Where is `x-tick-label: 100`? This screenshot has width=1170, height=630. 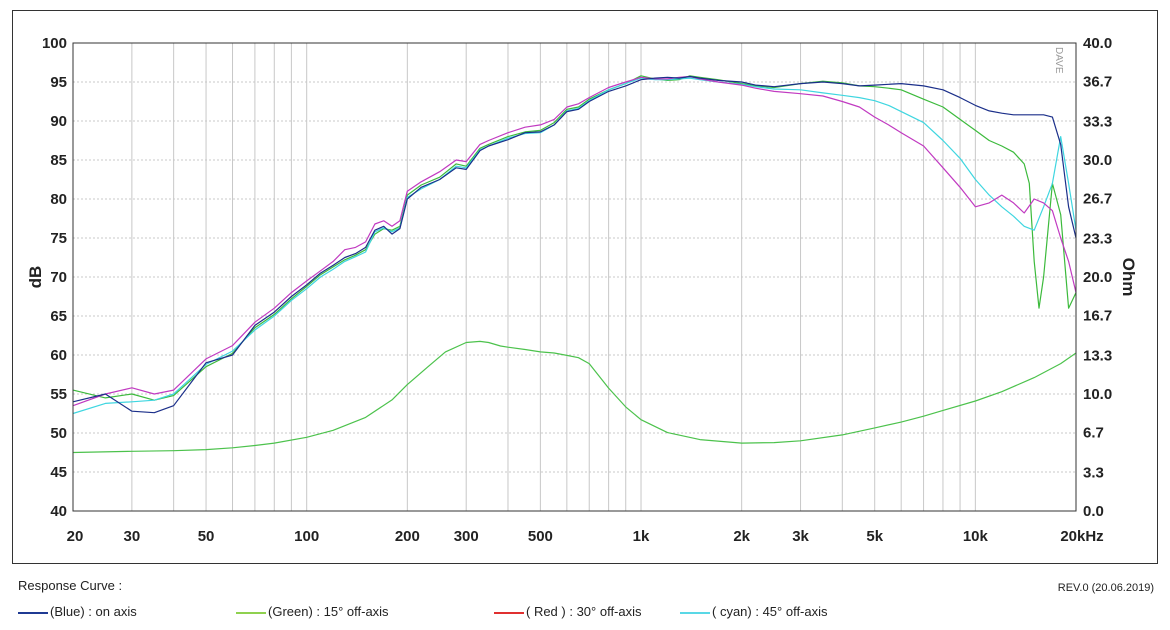
x-tick-label: 100 is located at coordinates (306, 536).